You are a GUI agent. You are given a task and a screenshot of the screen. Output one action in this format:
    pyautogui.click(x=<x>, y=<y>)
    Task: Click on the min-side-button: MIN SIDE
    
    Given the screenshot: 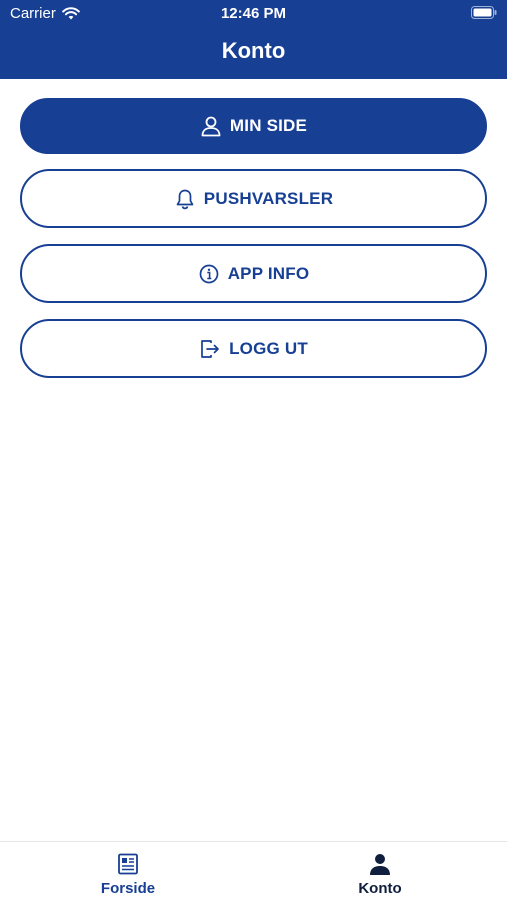 What is the action you would take?
    pyautogui.click(x=253, y=126)
    